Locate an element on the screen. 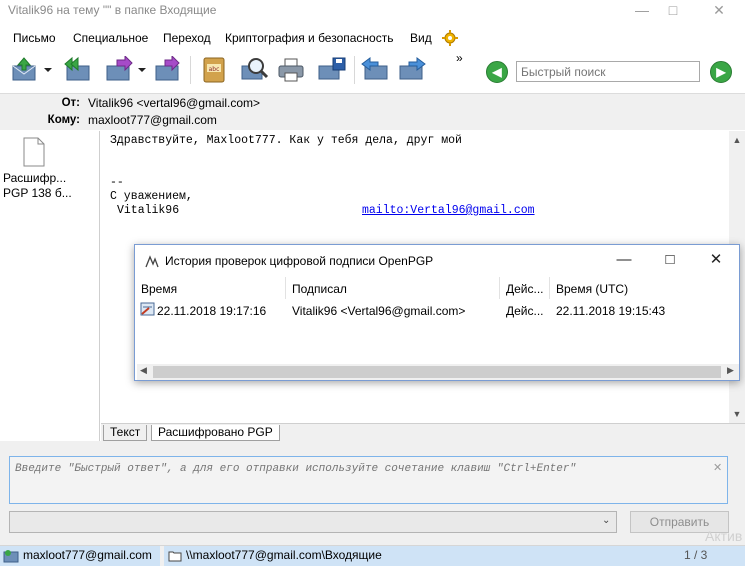  account-icon is located at coordinates (11, 556).